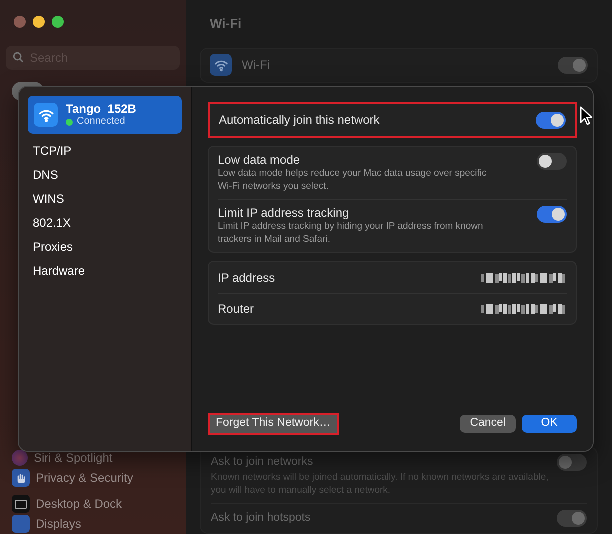  What do you see at coordinates (353, 180) in the screenshot?
I see `setting-description: Low data mode helps reduce your Mac data usage over specific Wi-Fi networks you select.` at bounding box center [353, 180].